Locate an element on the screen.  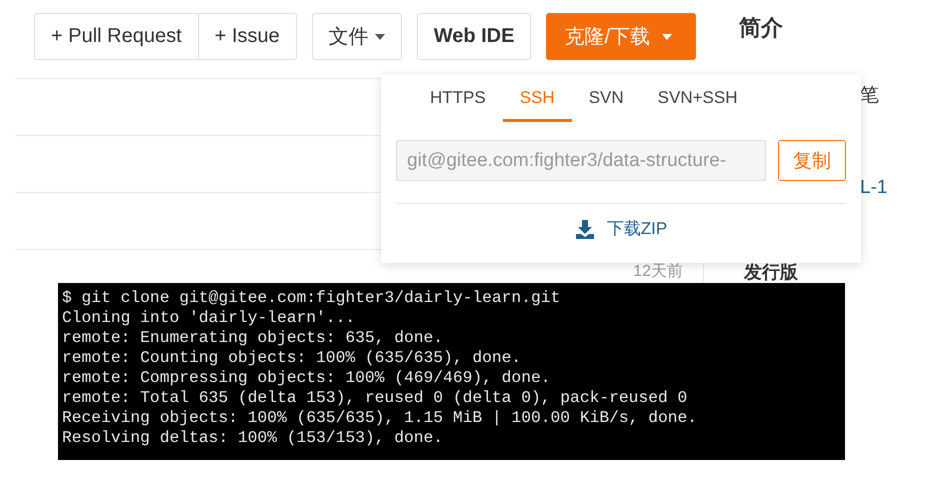
download-zip-button: 下载ZIP is located at coordinates (621, 228).